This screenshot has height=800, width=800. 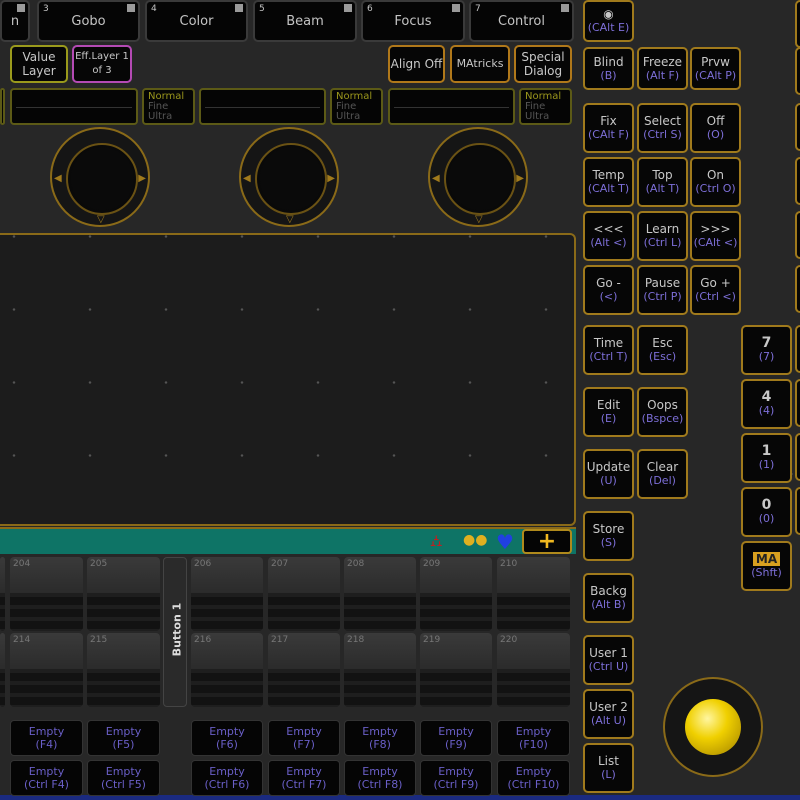 What do you see at coordinates (46, 594) in the screenshot?
I see `executor-204: 204` at bounding box center [46, 594].